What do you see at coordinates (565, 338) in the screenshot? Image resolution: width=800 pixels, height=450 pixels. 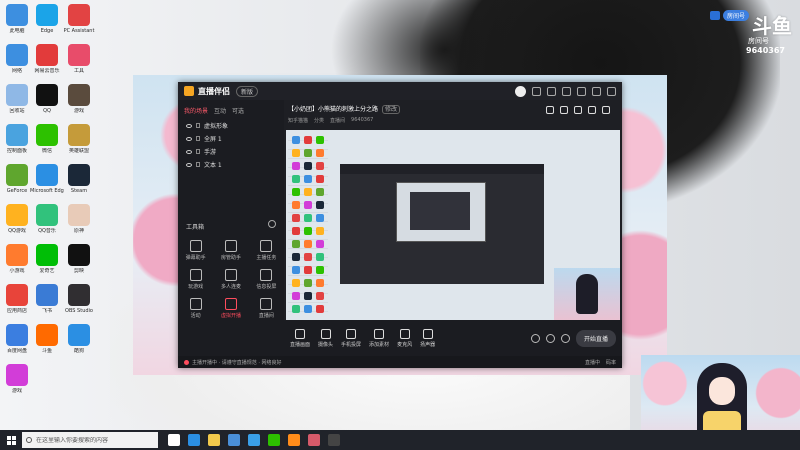 I see `gear-icon` at bounding box center [565, 338].